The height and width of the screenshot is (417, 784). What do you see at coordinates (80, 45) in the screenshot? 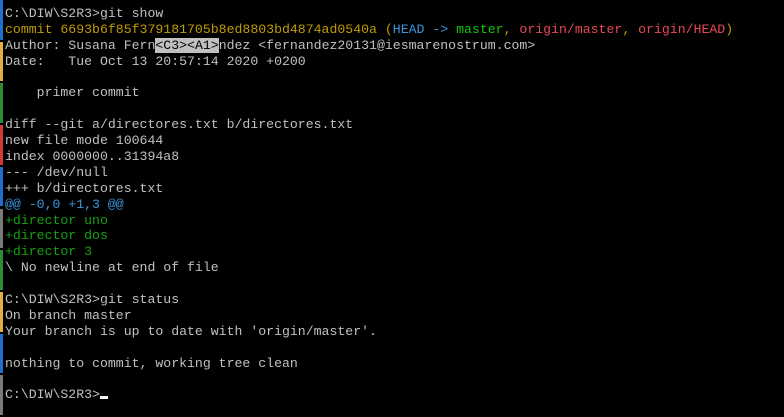
I see `terminal-text: Author: Susana Fern` at bounding box center [80, 45].